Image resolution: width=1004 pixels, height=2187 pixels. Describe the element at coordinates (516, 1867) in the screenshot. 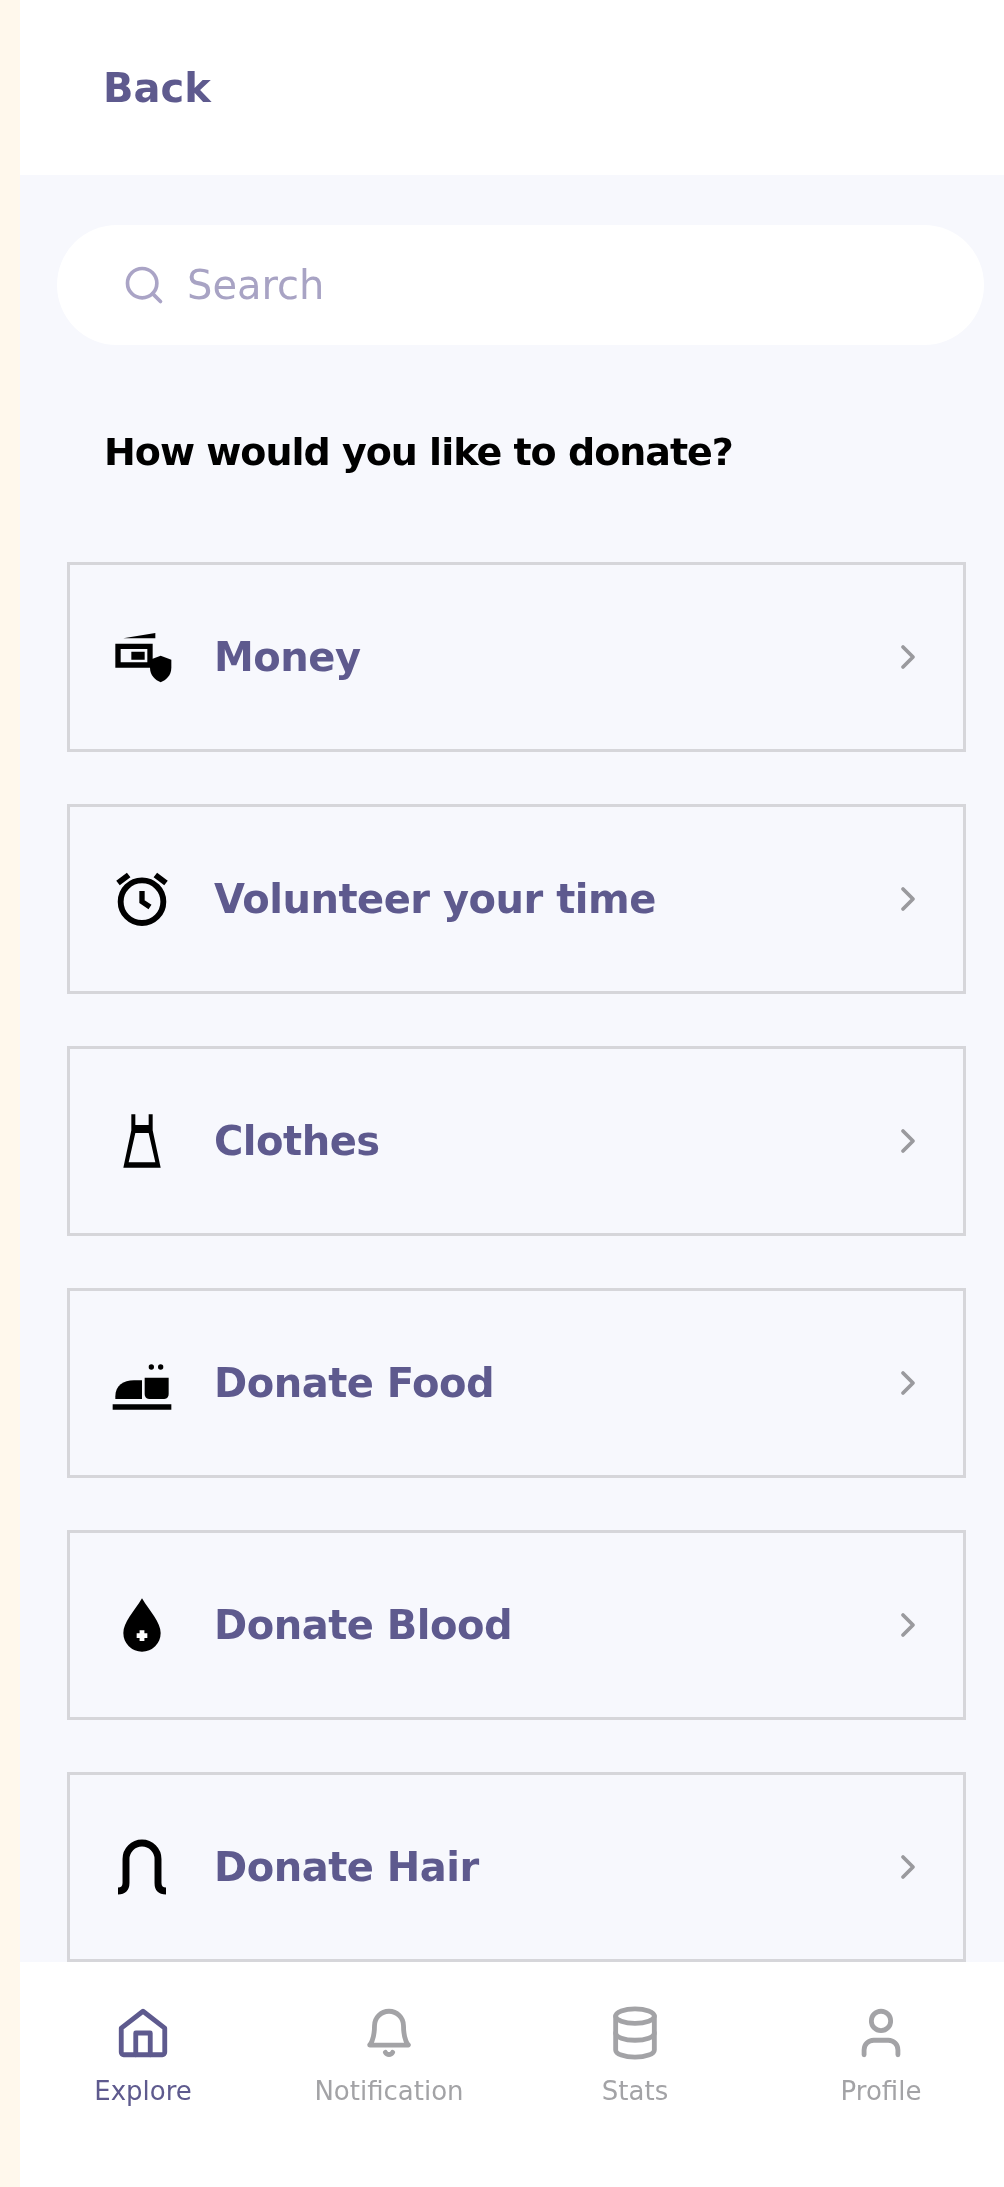

I see `donation-option: Donate Hair` at that location.